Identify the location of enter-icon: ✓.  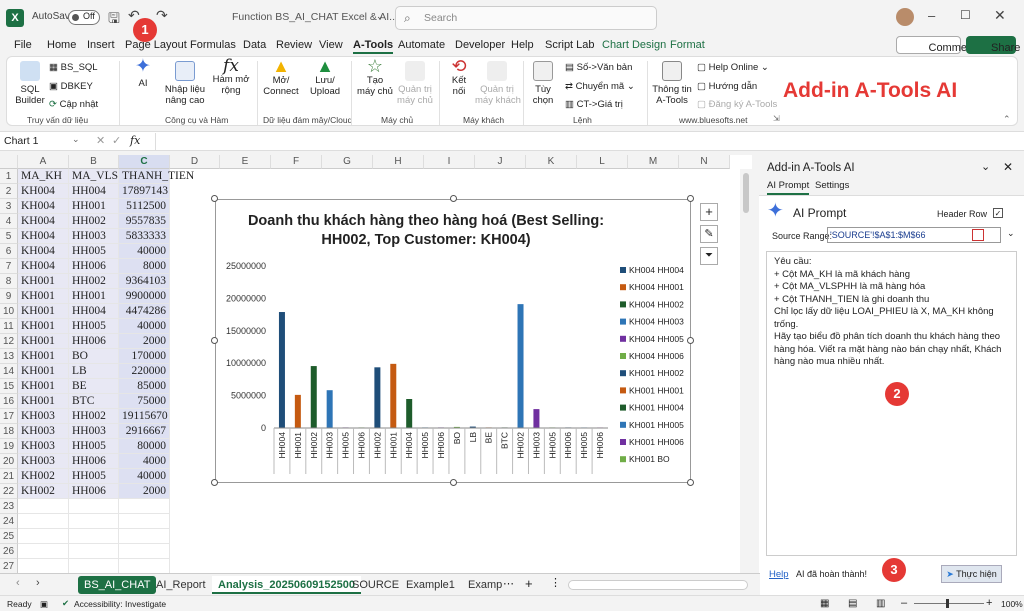
(116, 140).